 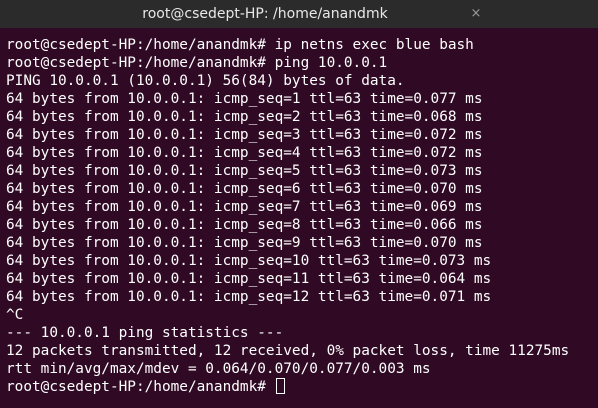 I want to click on title-bar: root@csedept-HP: /home/anandmk ×, so click(x=299, y=14).